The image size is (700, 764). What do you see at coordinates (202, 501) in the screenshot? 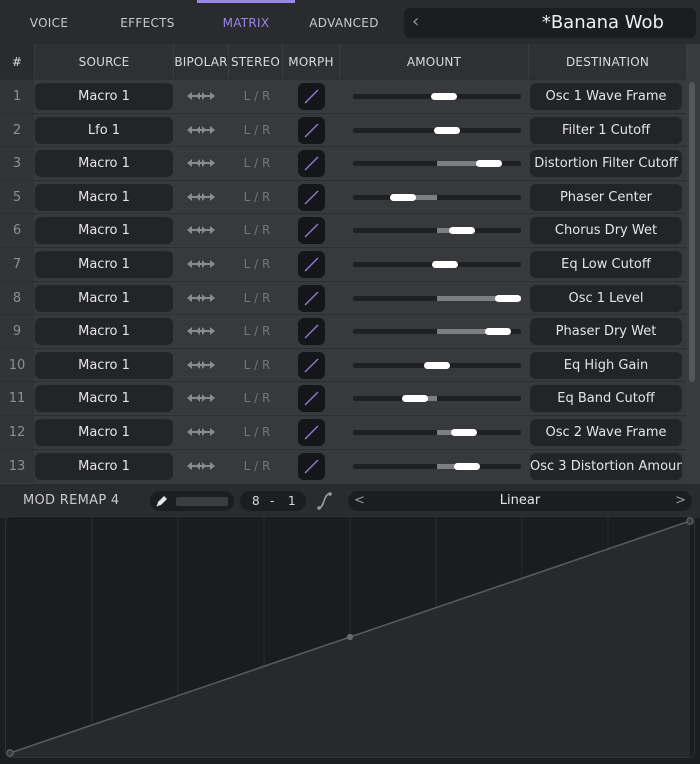
I see `pencil-smooth-slider` at bounding box center [202, 501].